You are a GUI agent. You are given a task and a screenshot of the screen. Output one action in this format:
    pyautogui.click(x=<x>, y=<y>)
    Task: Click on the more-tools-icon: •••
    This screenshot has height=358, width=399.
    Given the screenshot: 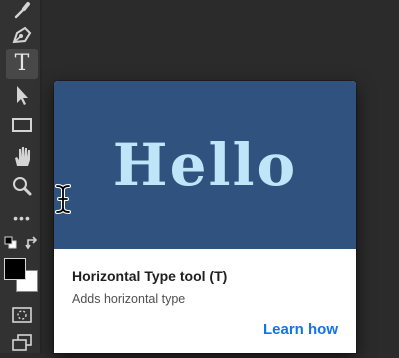 What is the action you would take?
    pyautogui.click(x=22, y=218)
    